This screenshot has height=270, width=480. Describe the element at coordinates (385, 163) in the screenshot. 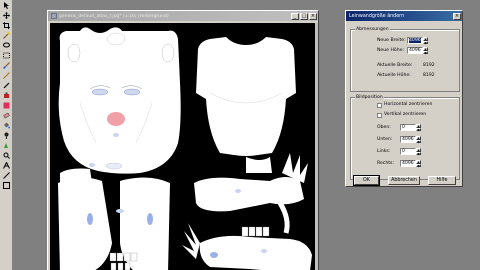

I see `right-label: Rechts:` at that location.